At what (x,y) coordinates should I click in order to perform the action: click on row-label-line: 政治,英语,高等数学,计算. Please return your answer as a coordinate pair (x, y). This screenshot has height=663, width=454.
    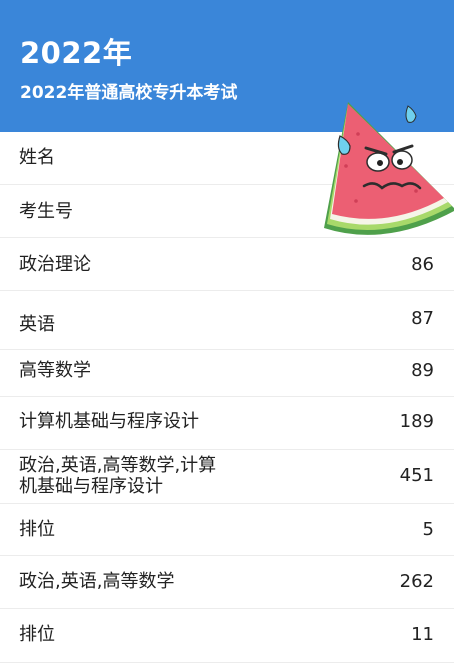
    Looking at the image, I should click on (118, 465).